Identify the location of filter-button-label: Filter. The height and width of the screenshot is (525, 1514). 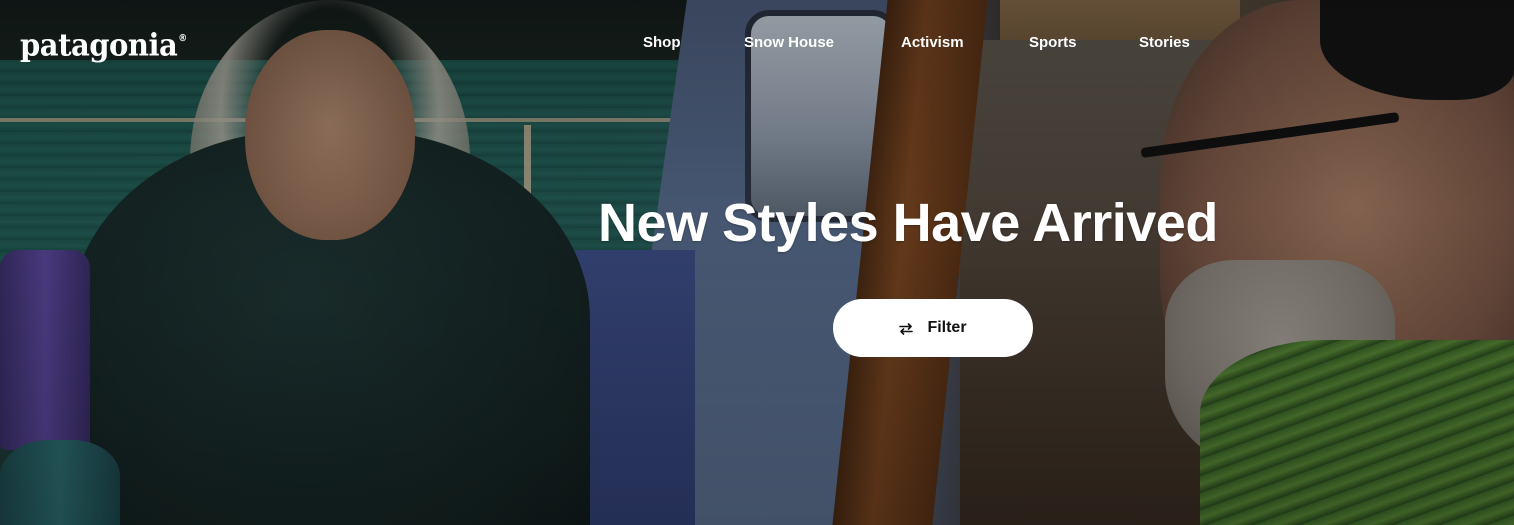
(947, 327).